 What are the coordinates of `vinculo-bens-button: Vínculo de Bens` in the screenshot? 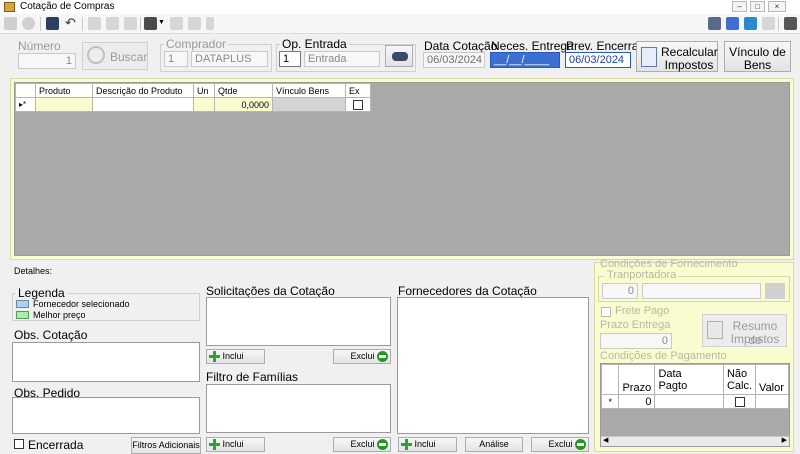 It's located at (757, 56).